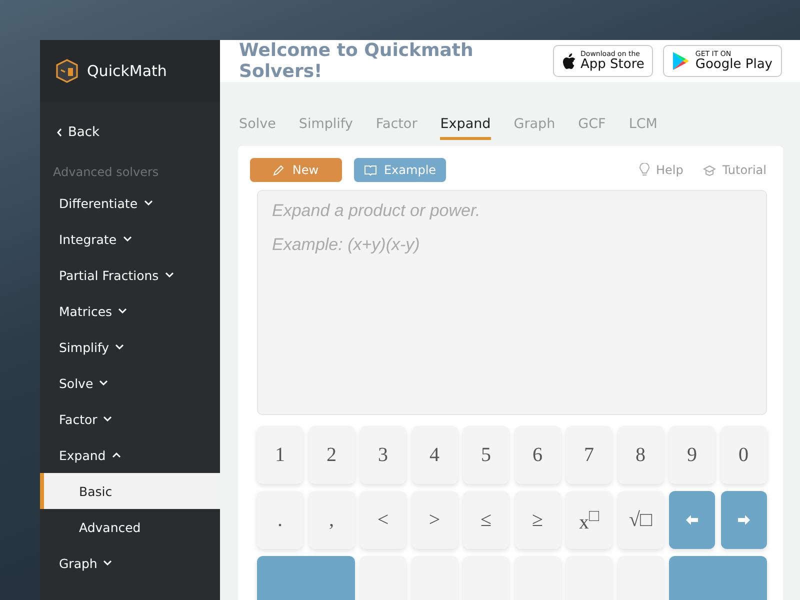 The image size is (800, 600). I want to click on section-title: Advanced solvers, so click(106, 172).